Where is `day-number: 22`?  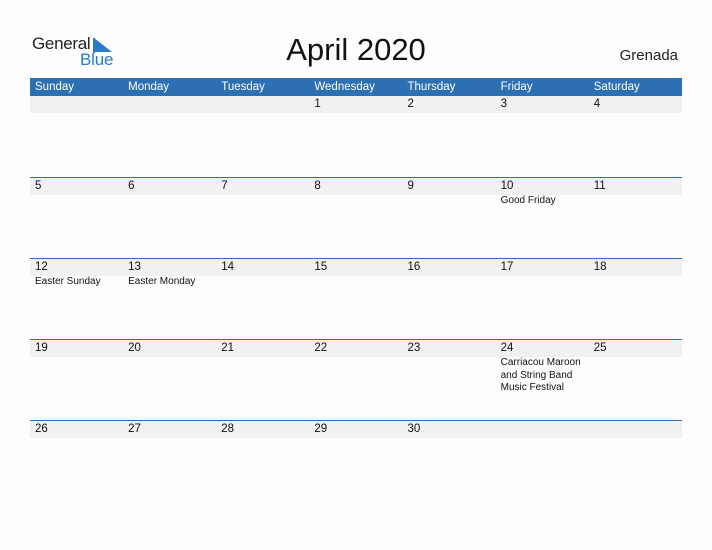
day-number: 22 is located at coordinates (321, 348).